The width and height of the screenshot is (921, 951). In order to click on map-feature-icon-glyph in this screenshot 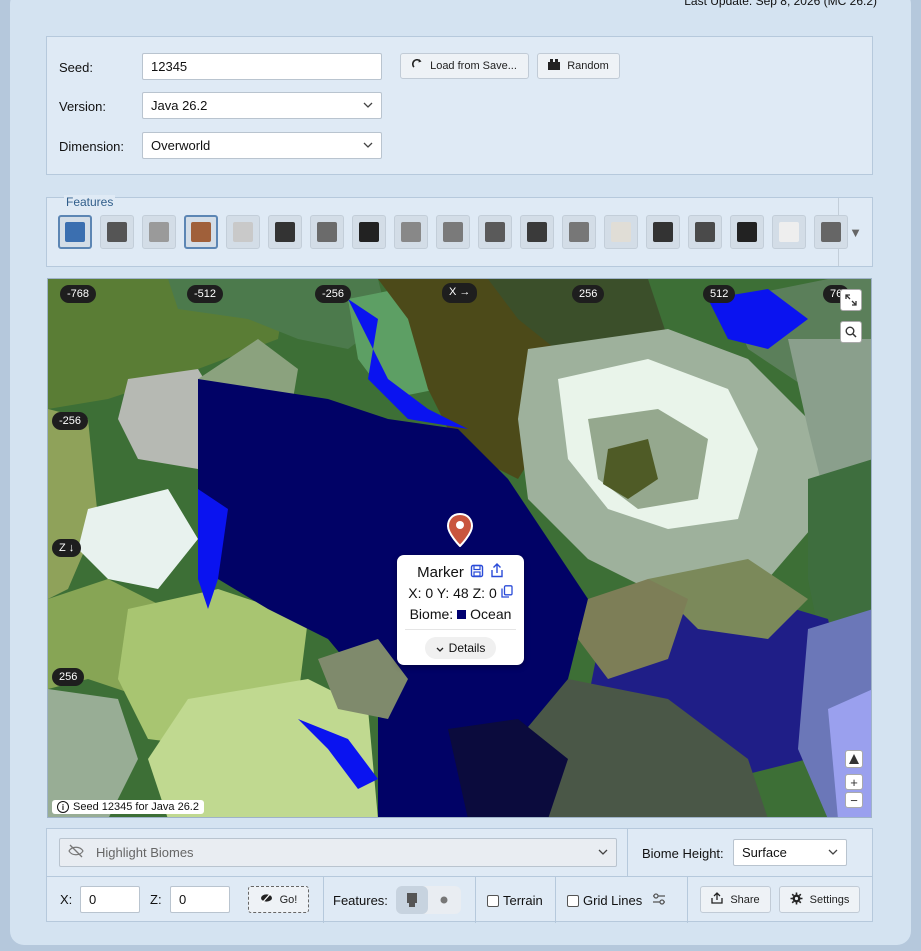, I will do `click(75, 232)`.